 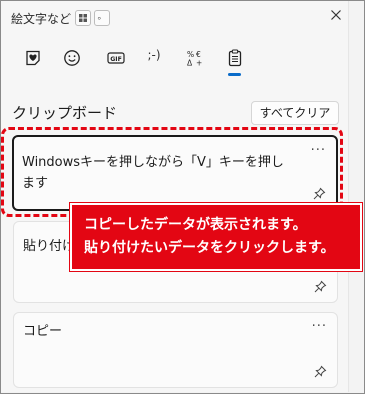 I want to click on tab-favorites, so click(x=33, y=57).